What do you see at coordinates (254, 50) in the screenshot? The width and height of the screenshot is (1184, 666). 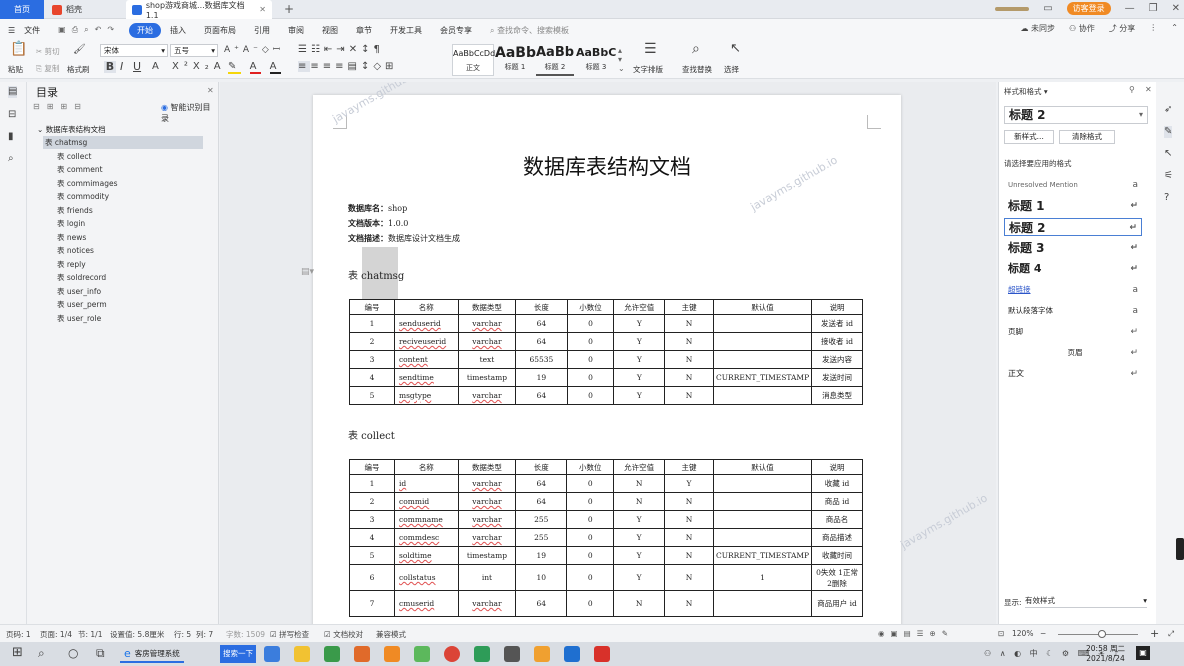 I see `font-size-tools: A⁺A⁻◇ꟷ` at bounding box center [254, 50].